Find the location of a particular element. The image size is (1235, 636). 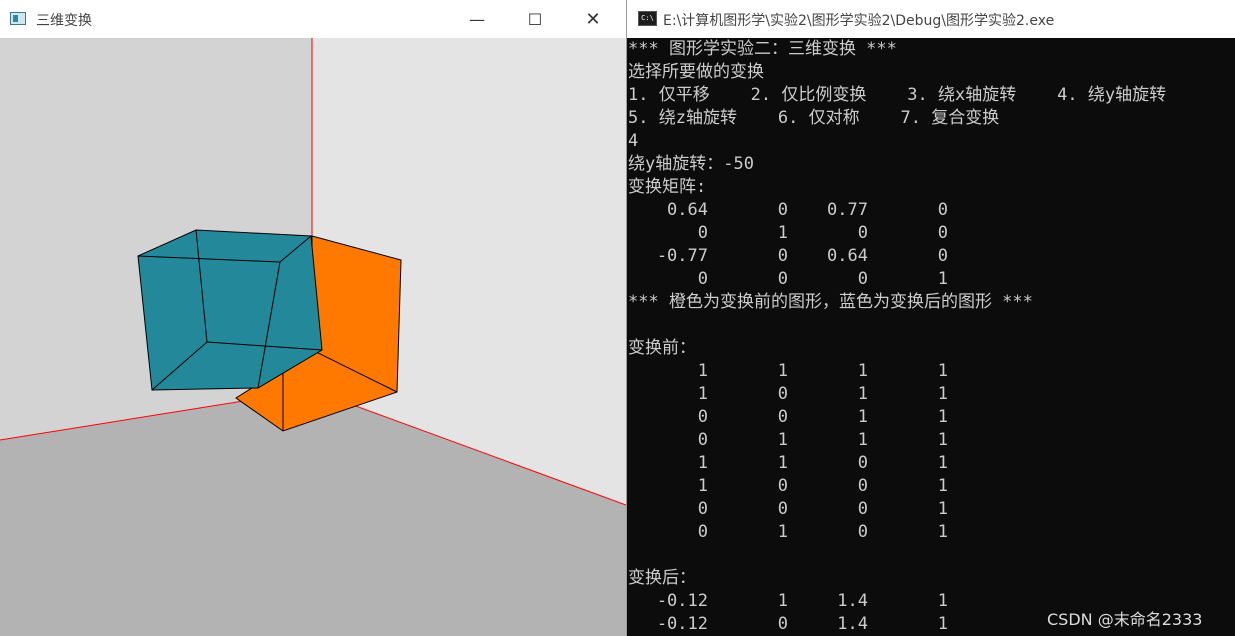

gl-title-bar: 三维变换 — ☐ ✕ is located at coordinates (313, 19).